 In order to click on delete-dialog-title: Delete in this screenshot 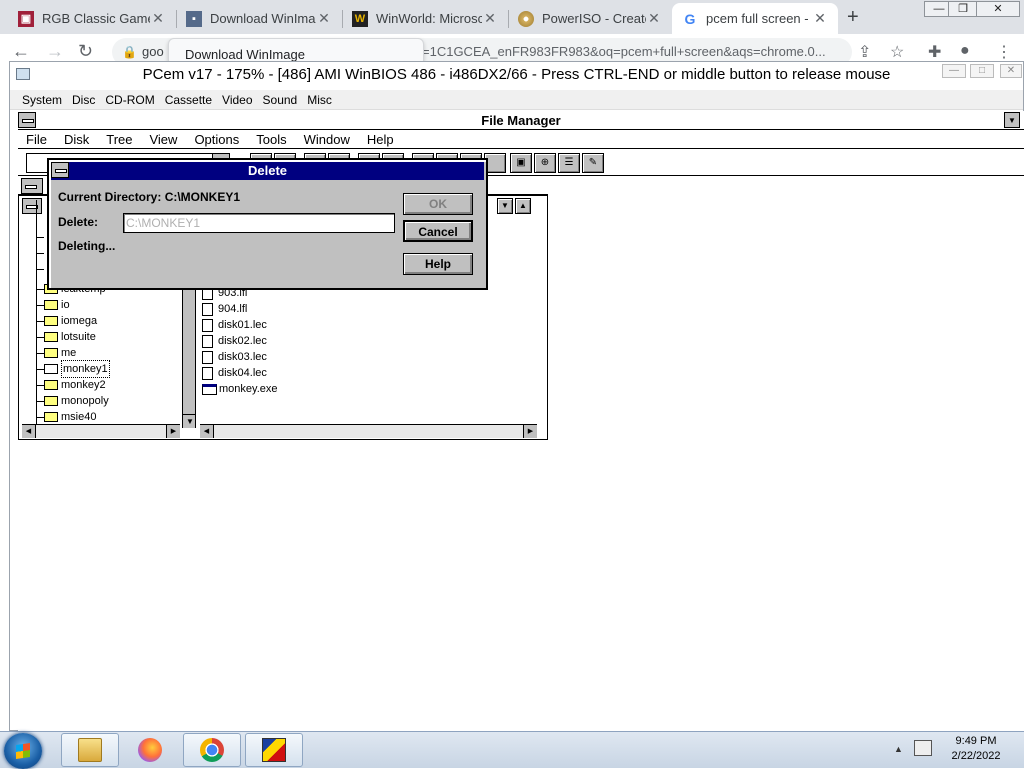, I will do `click(267, 170)`.